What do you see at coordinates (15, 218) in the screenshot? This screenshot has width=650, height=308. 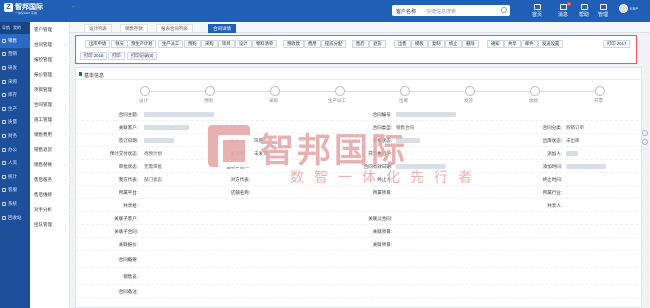 I see `sidebar-item-recycle: 回收站` at bounding box center [15, 218].